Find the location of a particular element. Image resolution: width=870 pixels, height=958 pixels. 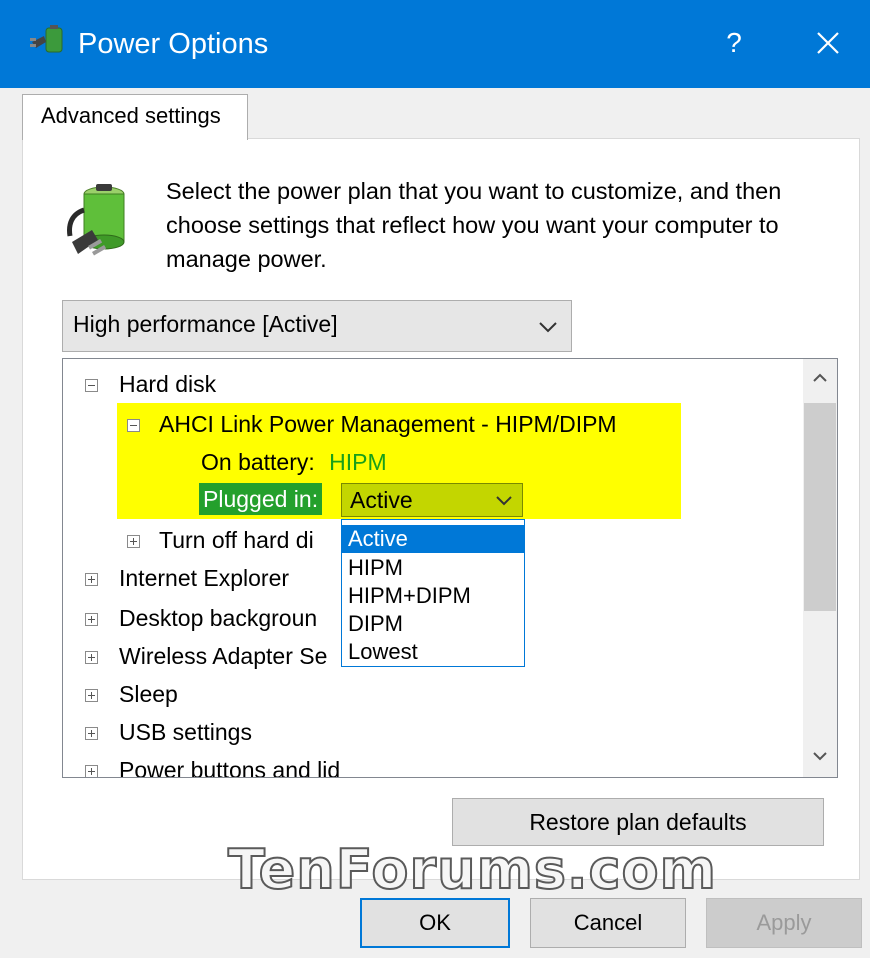

plugged-in-label: Plugged in: is located at coordinates (261, 499).